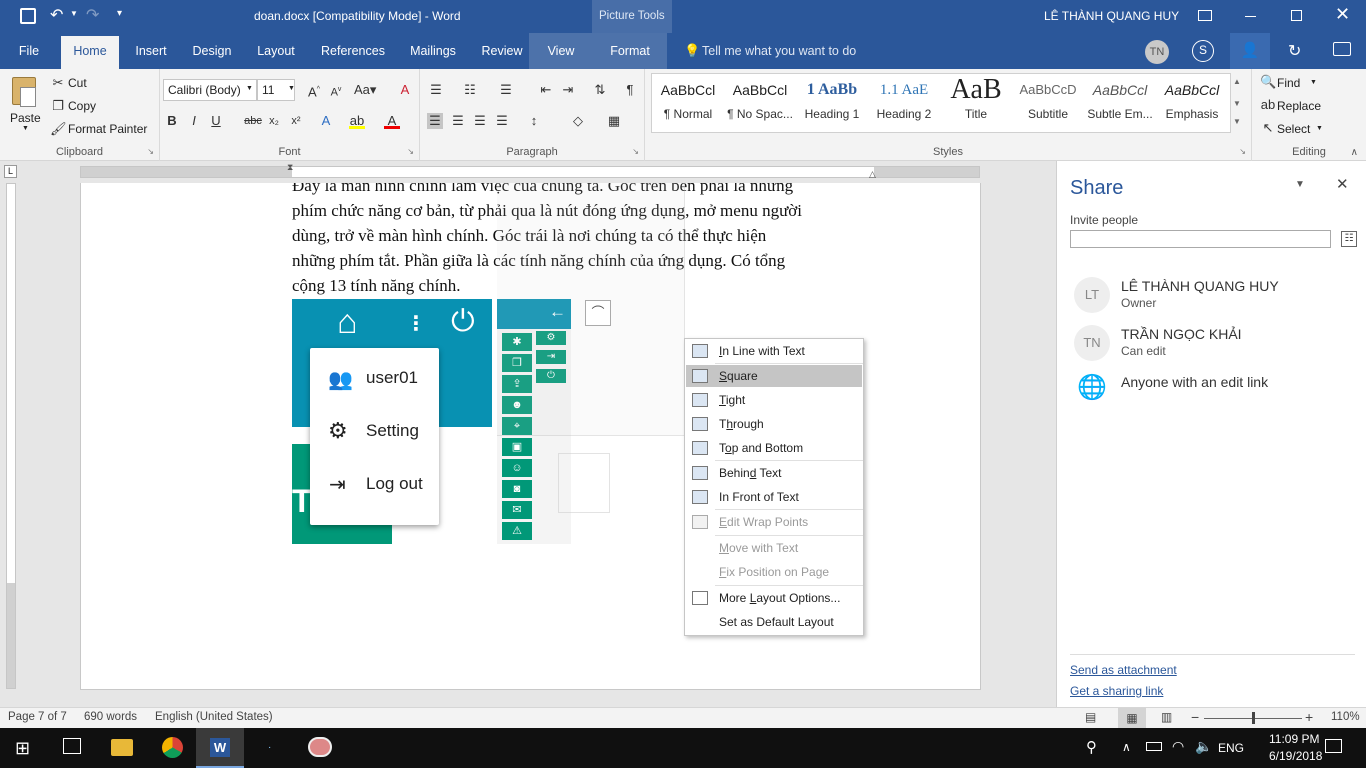 This screenshot has height=768, width=1366. I want to click on style-heading-1: 1 AaBb Heading 1, so click(832, 102).